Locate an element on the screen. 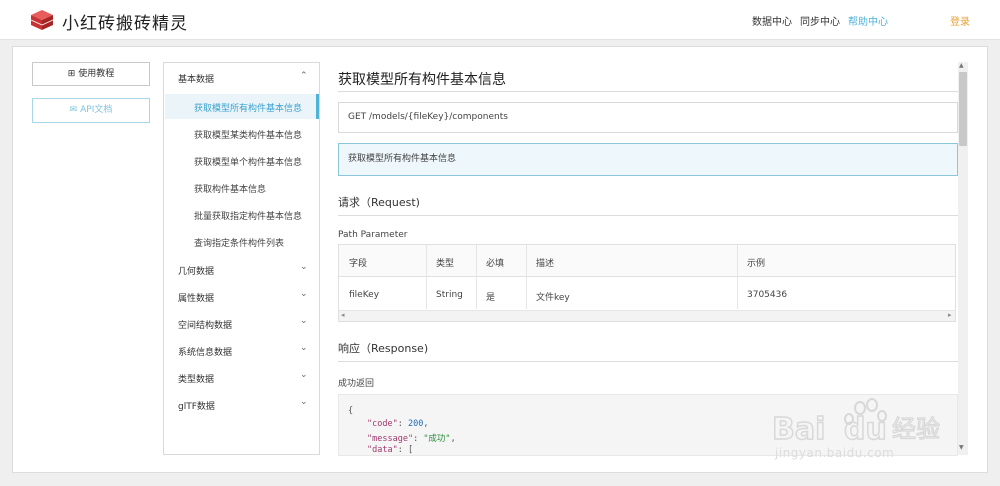  sidenav-item-all-components: 获取模型所有构件基本信息 is located at coordinates (248, 107).